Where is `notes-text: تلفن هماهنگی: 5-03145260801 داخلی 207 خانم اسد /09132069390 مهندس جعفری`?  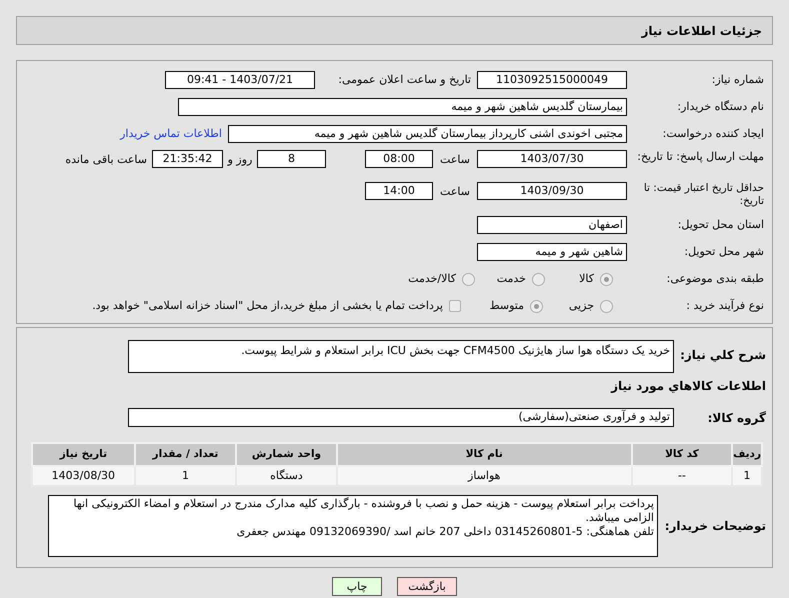
notes-text: تلفن هماهنگی: 5-03145260801 داخلی 207 خانم اسد /09132069390 مهندس جعفری is located at coordinates (445, 532).